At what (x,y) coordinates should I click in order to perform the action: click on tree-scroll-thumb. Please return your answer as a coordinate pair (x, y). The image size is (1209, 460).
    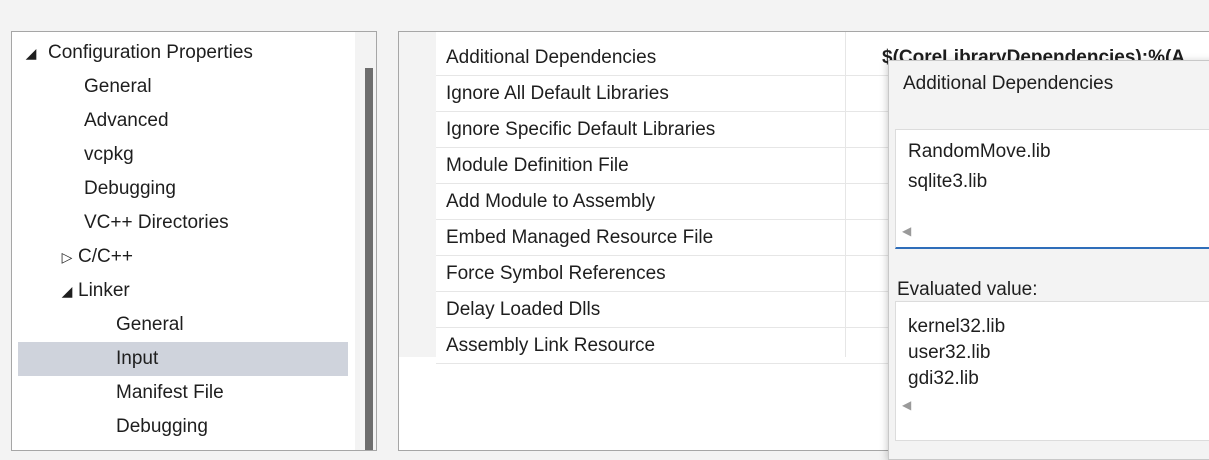
    Looking at the image, I should click on (369, 259).